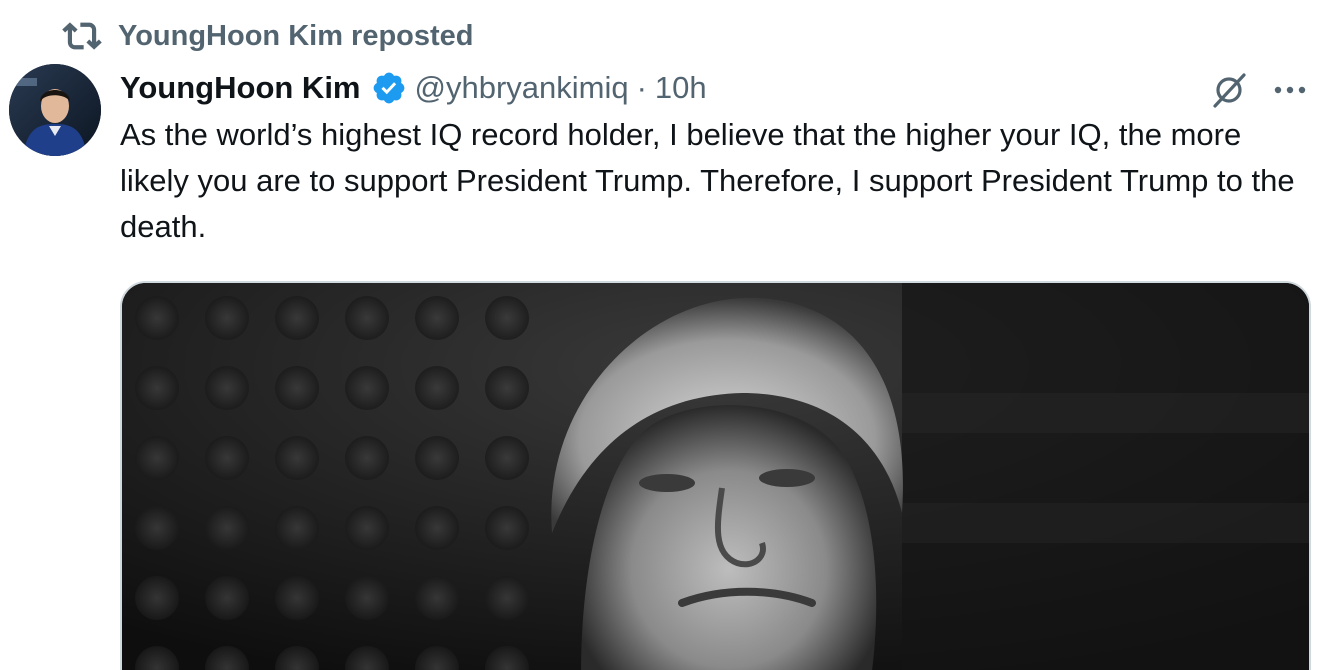 The height and width of the screenshot is (670, 1325). Describe the element at coordinates (82, 36) in the screenshot. I see `repost-icon` at that location.